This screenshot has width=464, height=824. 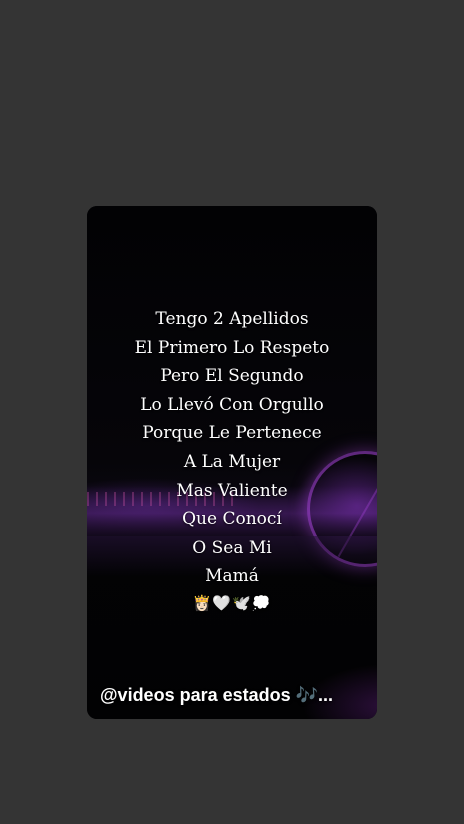 I want to click on emoji-line: 👸🏻🤍🕊️💭, so click(x=232, y=602).